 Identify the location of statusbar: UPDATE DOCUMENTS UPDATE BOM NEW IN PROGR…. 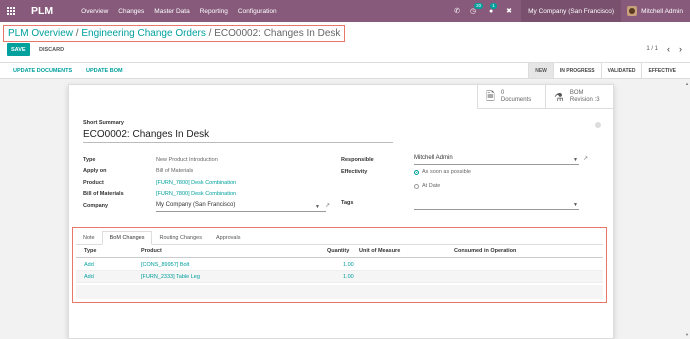
(345, 70).